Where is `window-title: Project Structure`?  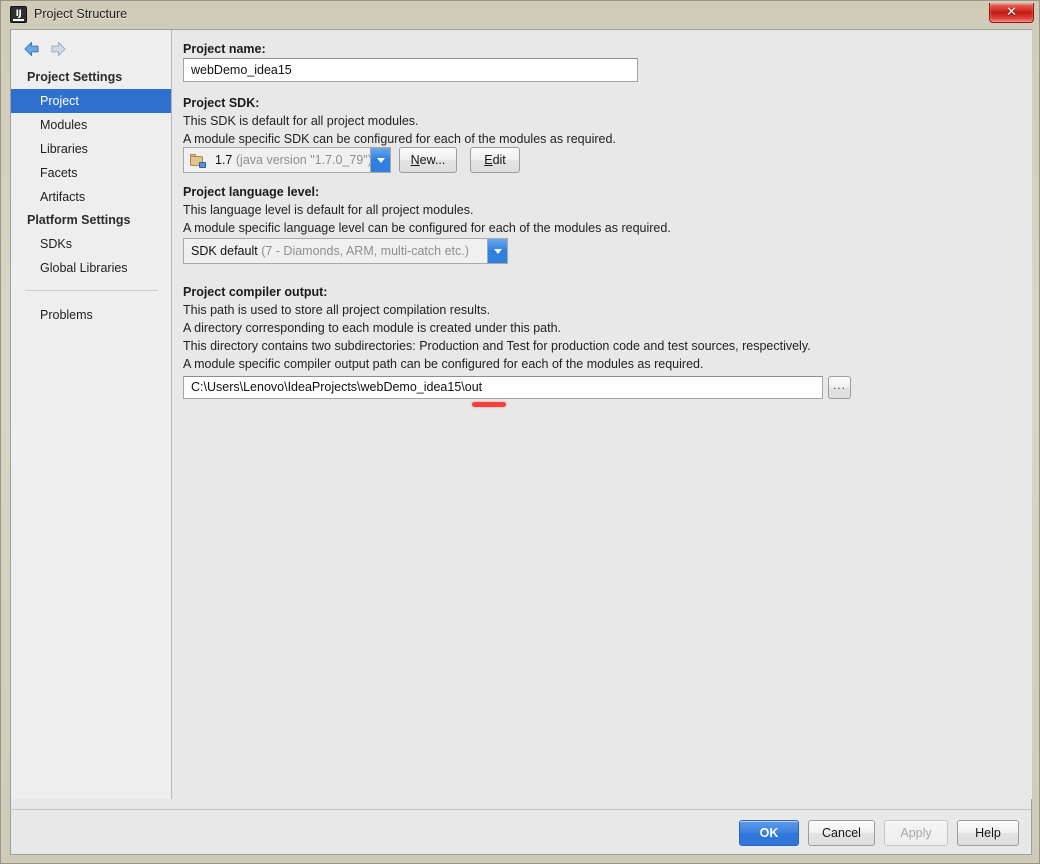
window-title: Project Structure is located at coordinates (81, 14).